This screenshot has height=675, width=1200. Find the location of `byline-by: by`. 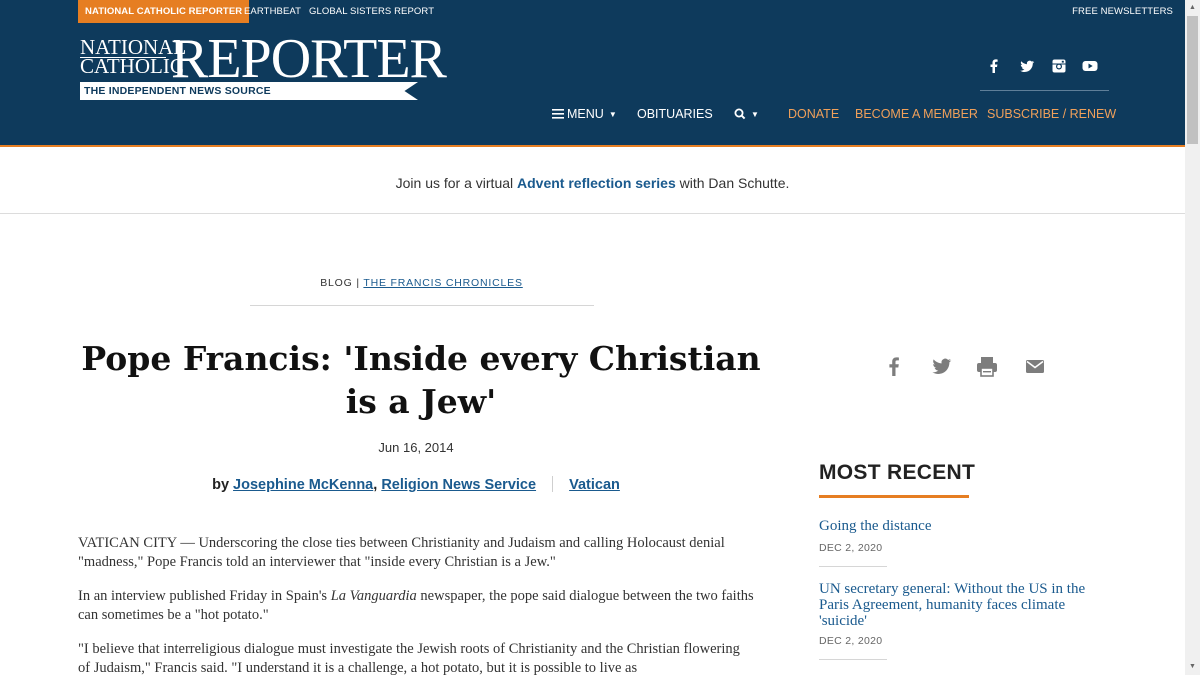

byline-by: by is located at coordinates (221, 485).